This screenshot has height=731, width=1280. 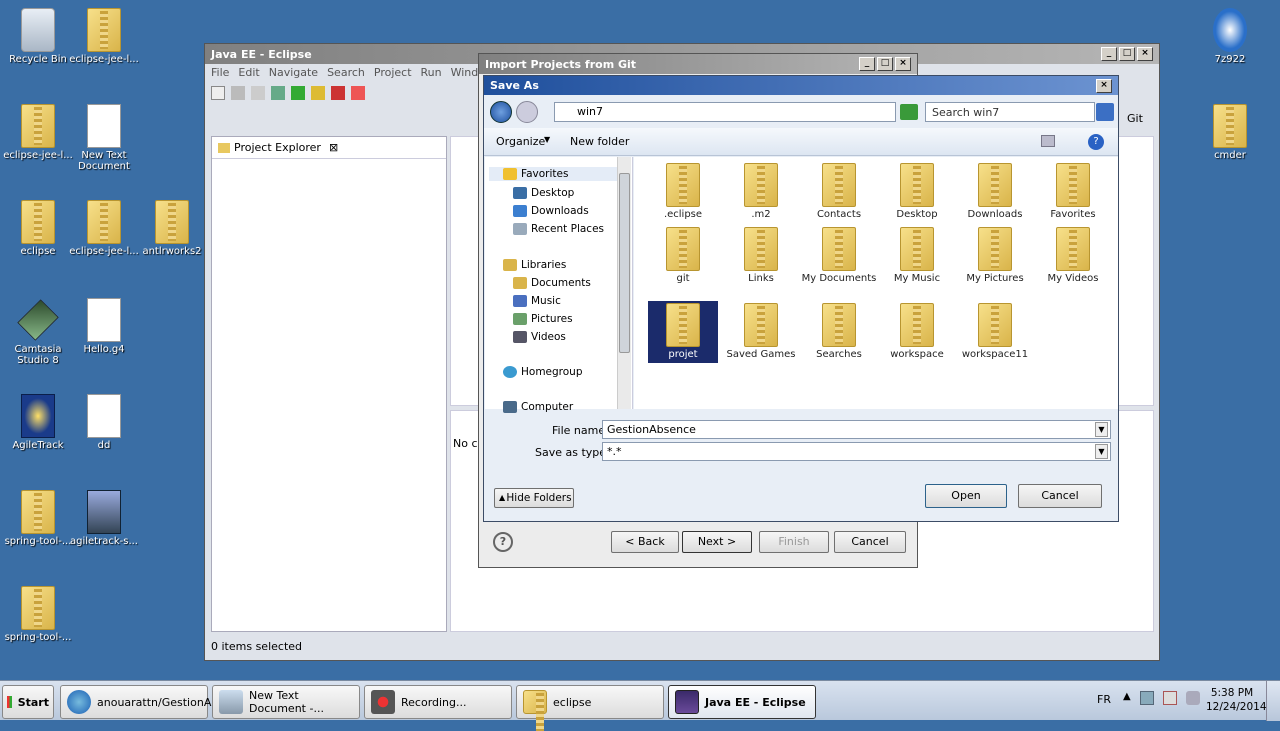 What do you see at coordinates (218, 93) in the screenshot?
I see `new-icon` at bounding box center [218, 93].